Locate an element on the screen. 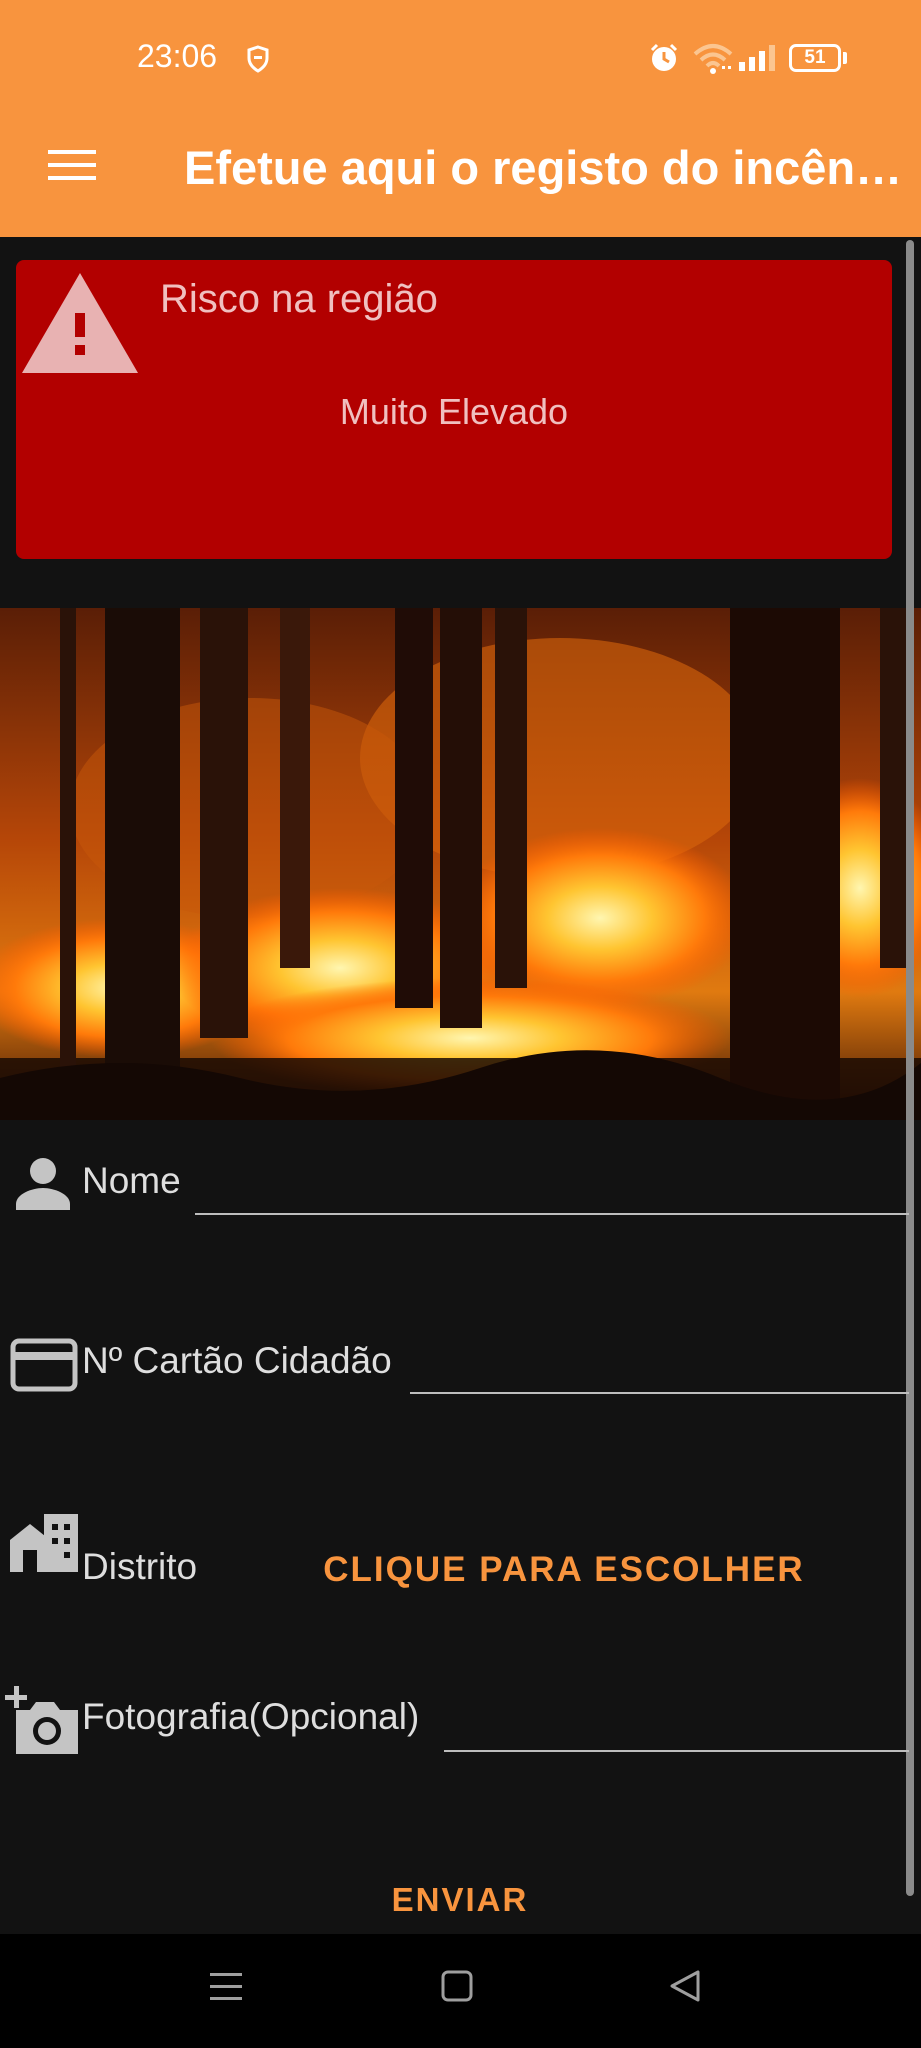  battery-tip is located at coordinates (845, 58).